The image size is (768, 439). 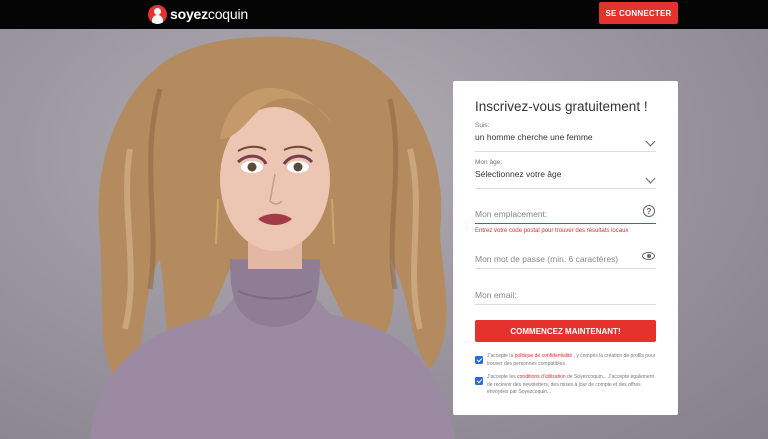 I want to click on suis-value: un homme cherche une femme, so click(x=534, y=137).